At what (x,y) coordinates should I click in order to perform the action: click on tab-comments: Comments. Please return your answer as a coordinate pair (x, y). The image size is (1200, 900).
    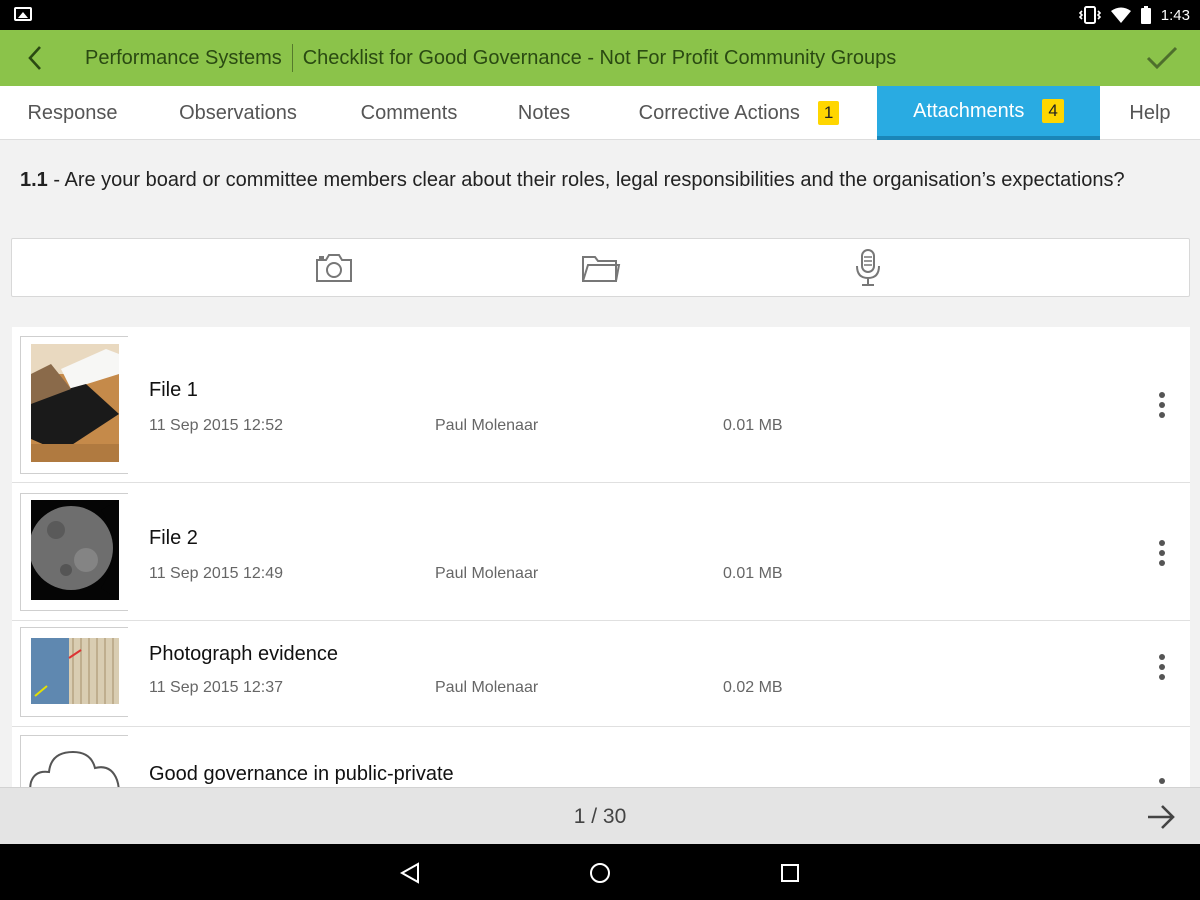
    Looking at the image, I should click on (409, 113).